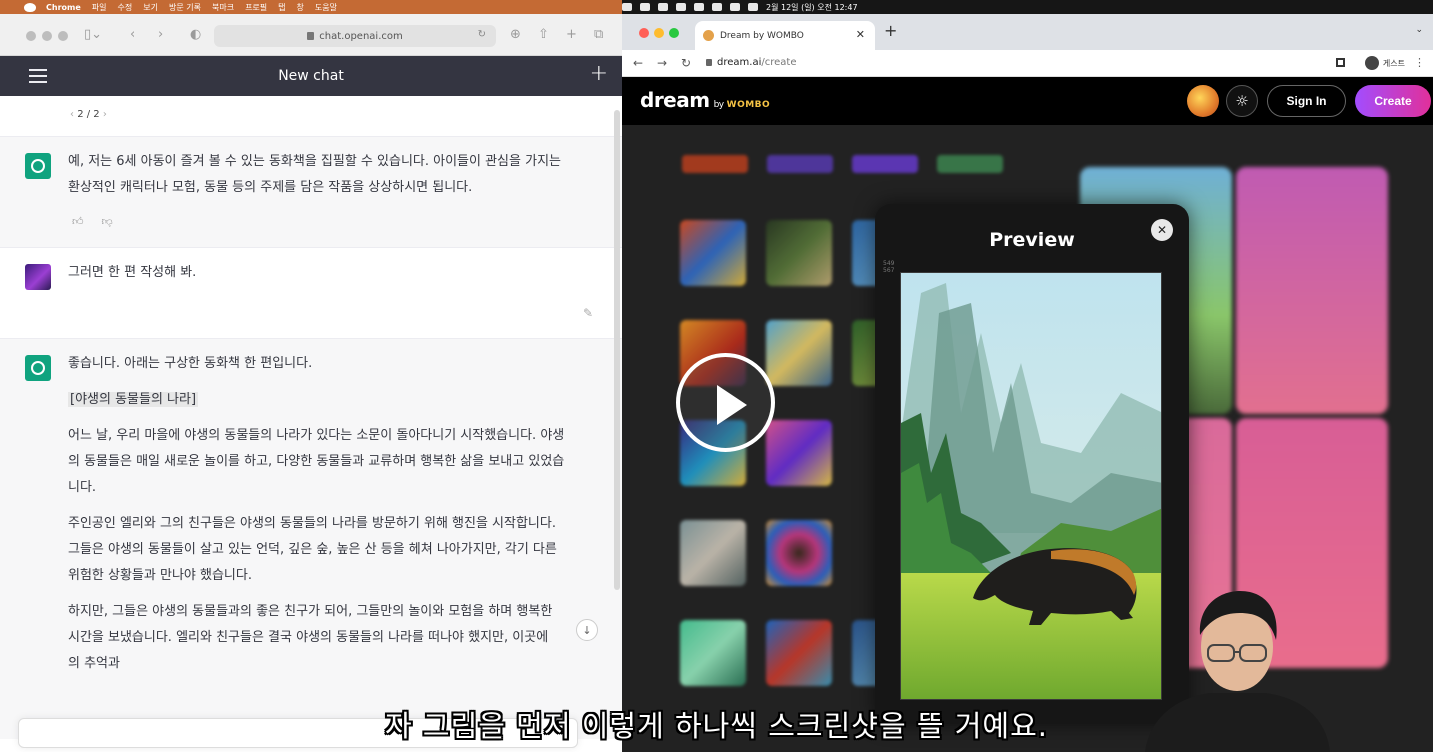  What do you see at coordinates (103, 114) in the screenshot?
I see `next-response-icon: ›` at bounding box center [103, 114].